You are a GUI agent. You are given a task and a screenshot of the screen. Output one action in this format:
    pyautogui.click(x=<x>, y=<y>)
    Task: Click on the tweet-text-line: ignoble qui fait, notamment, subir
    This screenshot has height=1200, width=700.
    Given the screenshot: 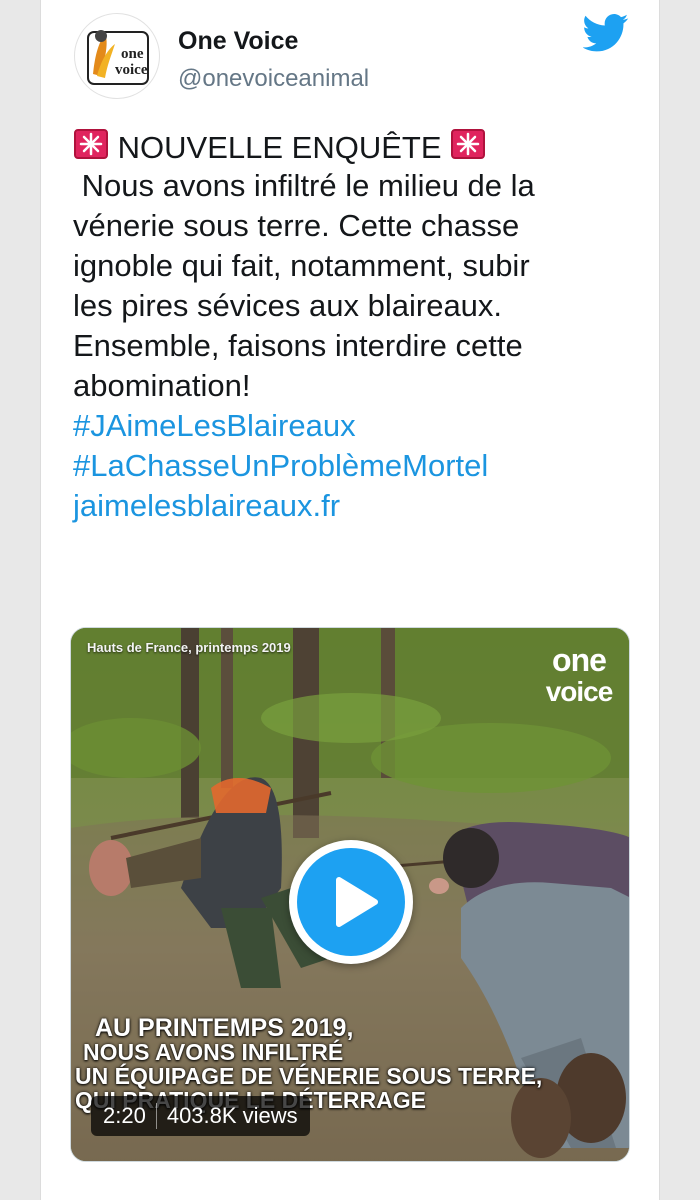 What is the action you would take?
    pyautogui.click(x=301, y=265)
    